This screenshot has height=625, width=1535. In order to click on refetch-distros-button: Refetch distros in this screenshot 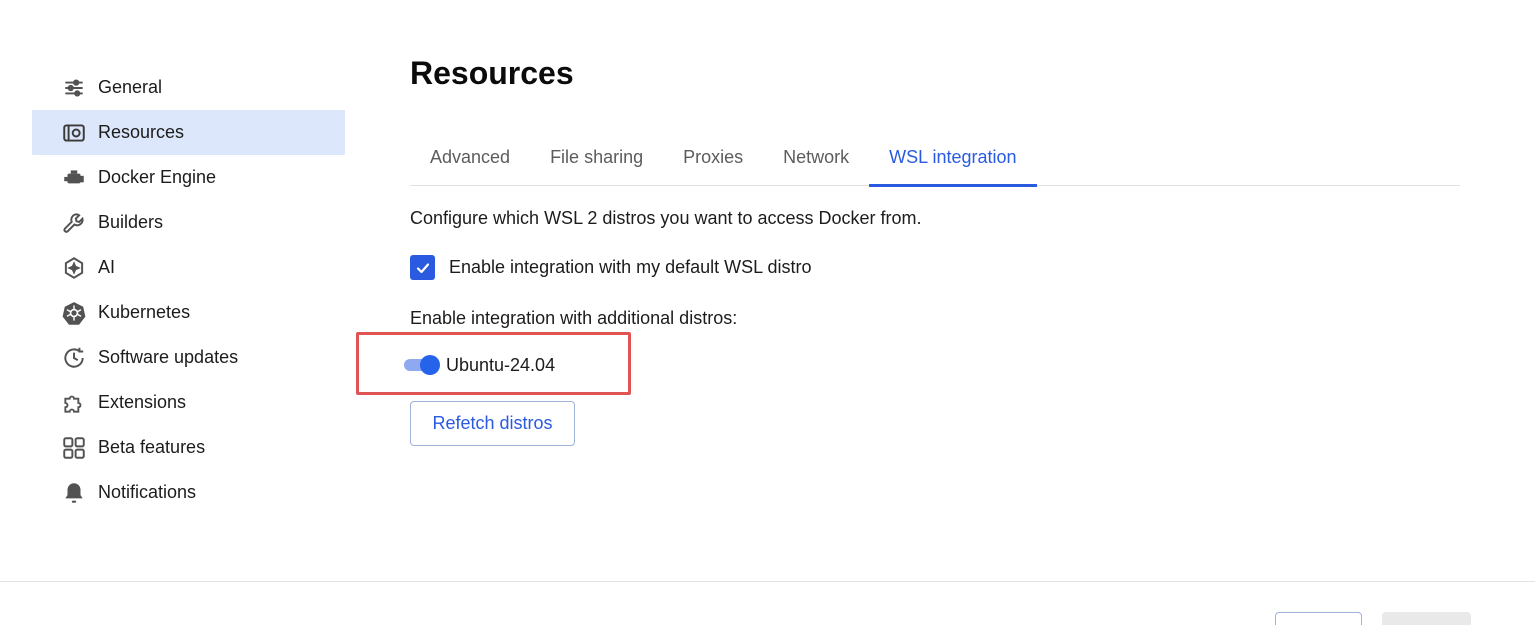, I will do `click(492, 423)`.